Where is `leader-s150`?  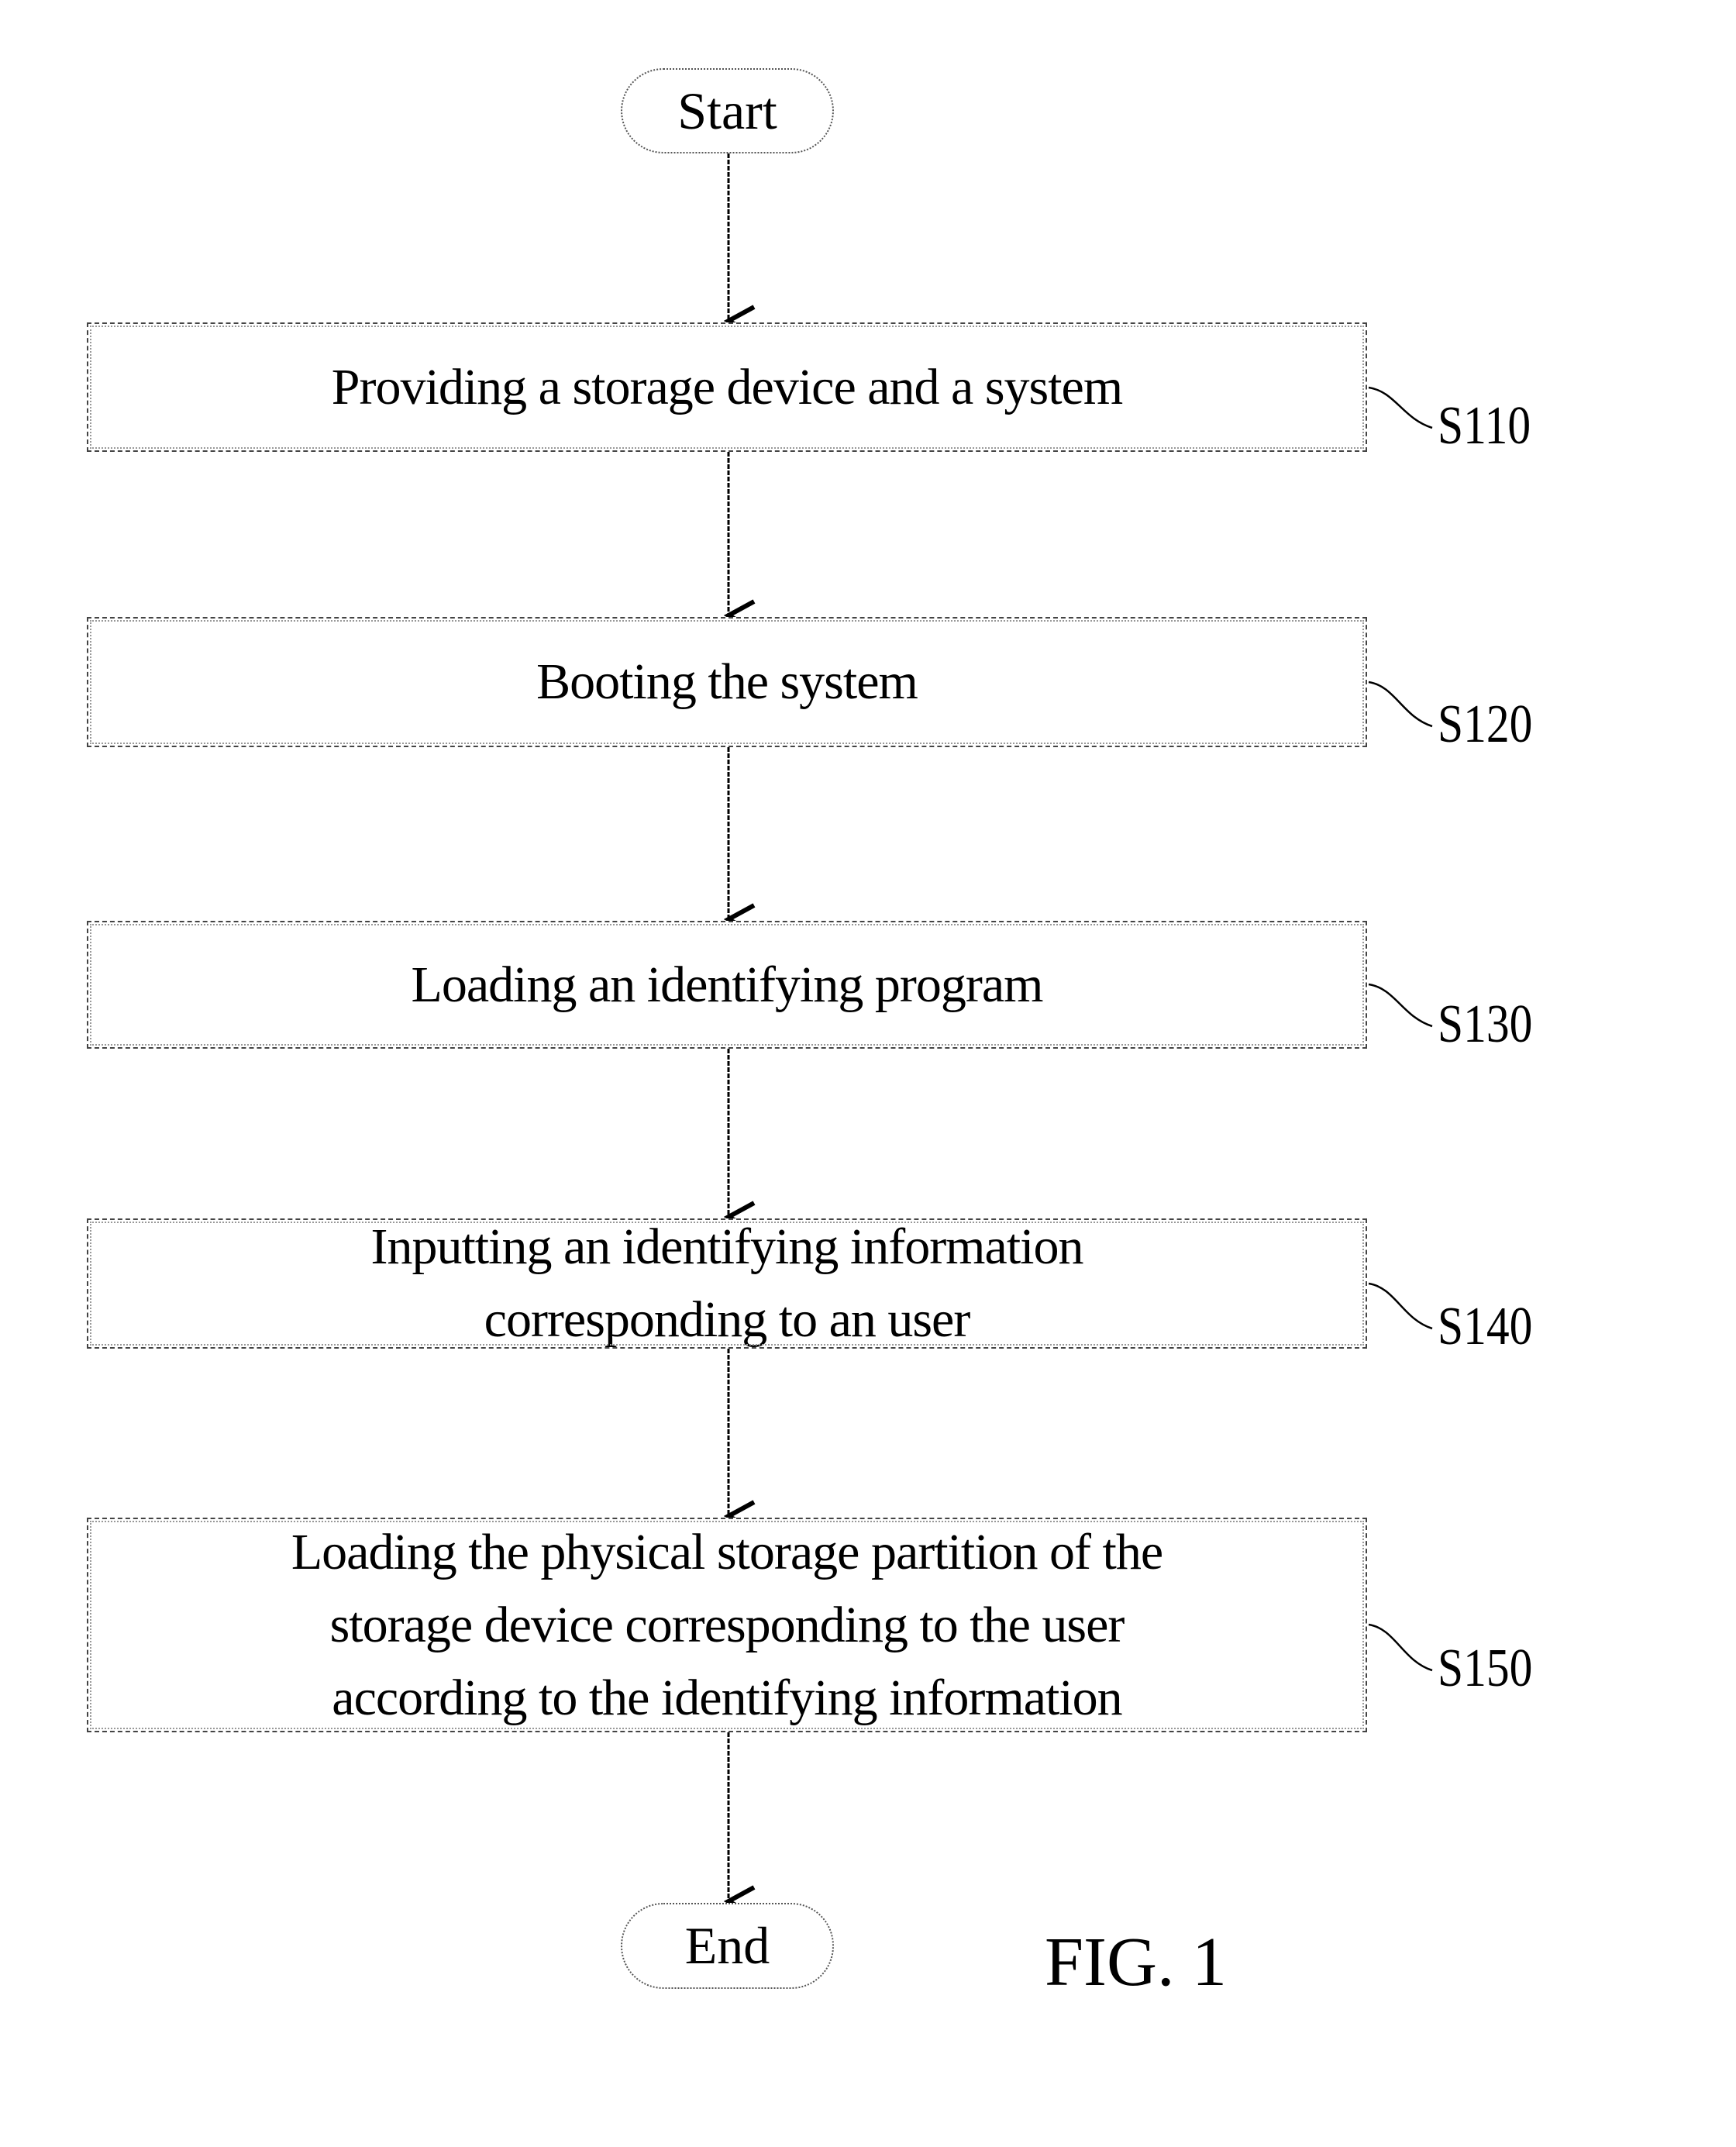
leader-s150 is located at coordinates (1400, 1647).